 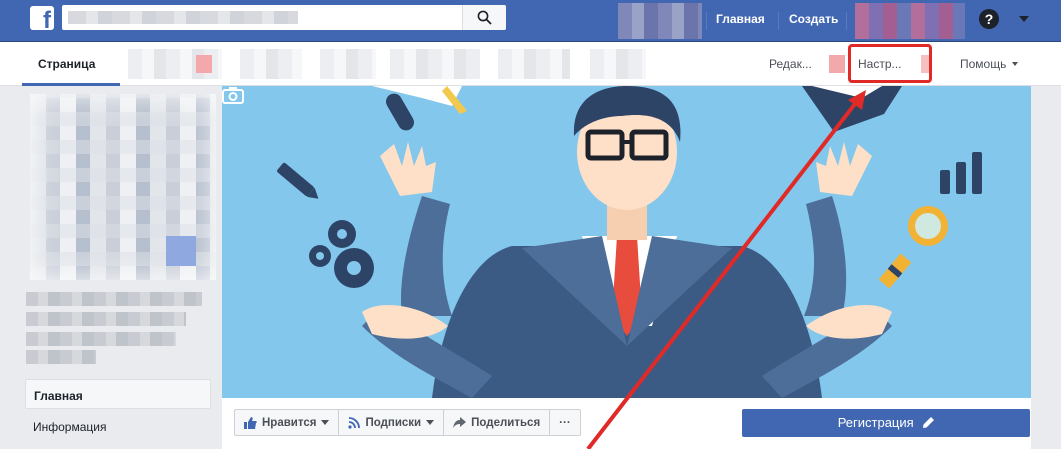 What do you see at coordinates (813, 19) in the screenshot?
I see `create-link: Создать` at bounding box center [813, 19].